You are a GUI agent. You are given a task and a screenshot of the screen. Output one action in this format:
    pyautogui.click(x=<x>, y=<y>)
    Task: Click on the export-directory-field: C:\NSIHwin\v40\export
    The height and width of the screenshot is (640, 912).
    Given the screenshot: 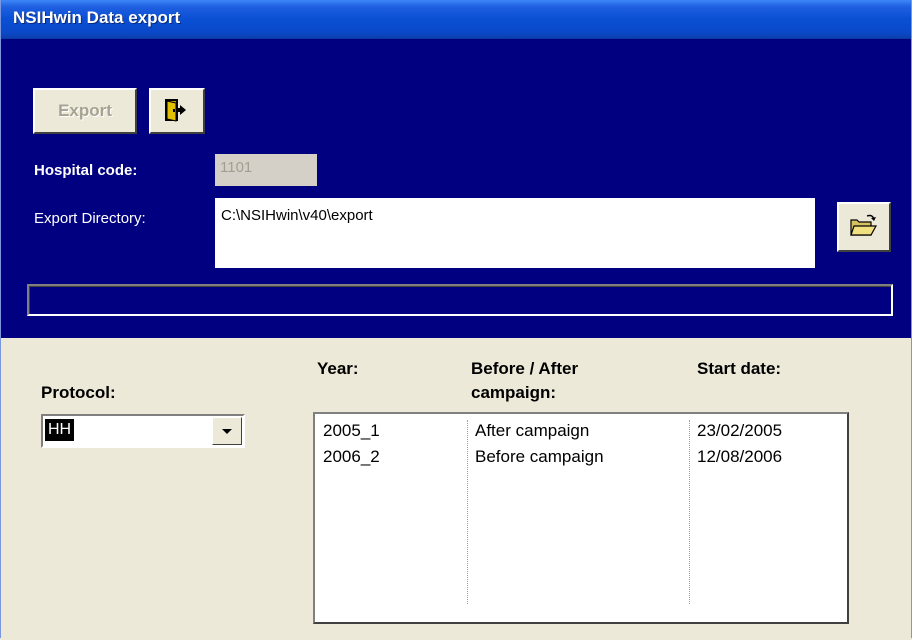 What is the action you would take?
    pyautogui.click(x=515, y=233)
    